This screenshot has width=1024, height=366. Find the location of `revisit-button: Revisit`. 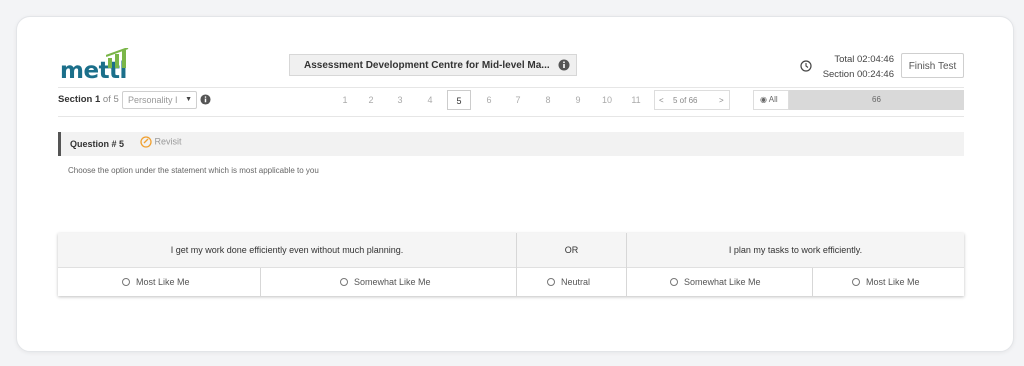

revisit-button: Revisit is located at coordinates (161, 142).